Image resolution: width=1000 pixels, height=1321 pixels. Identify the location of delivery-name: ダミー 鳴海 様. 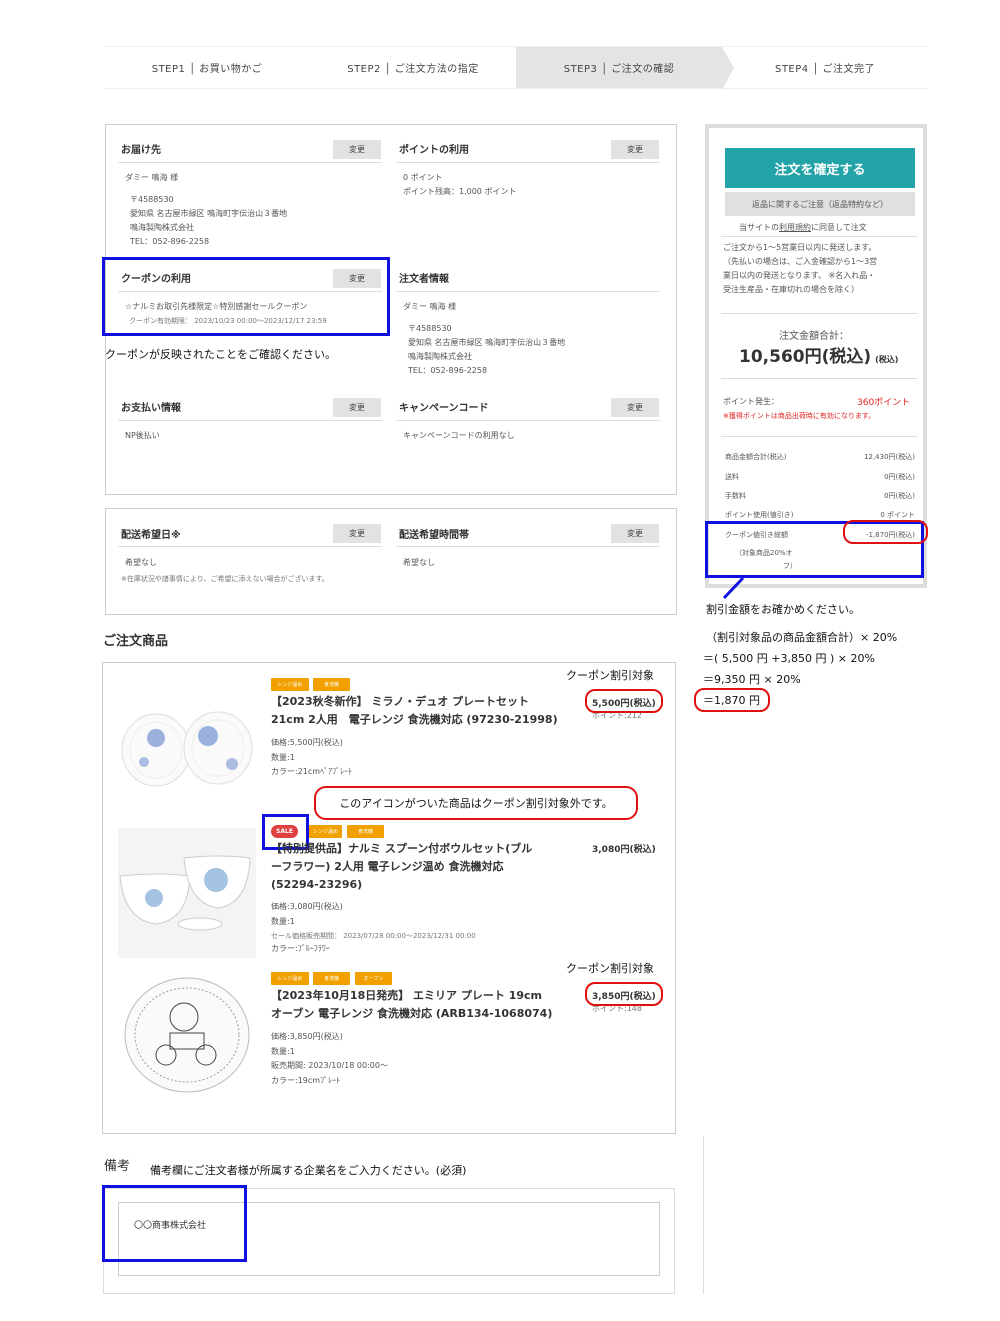
(152, 177).